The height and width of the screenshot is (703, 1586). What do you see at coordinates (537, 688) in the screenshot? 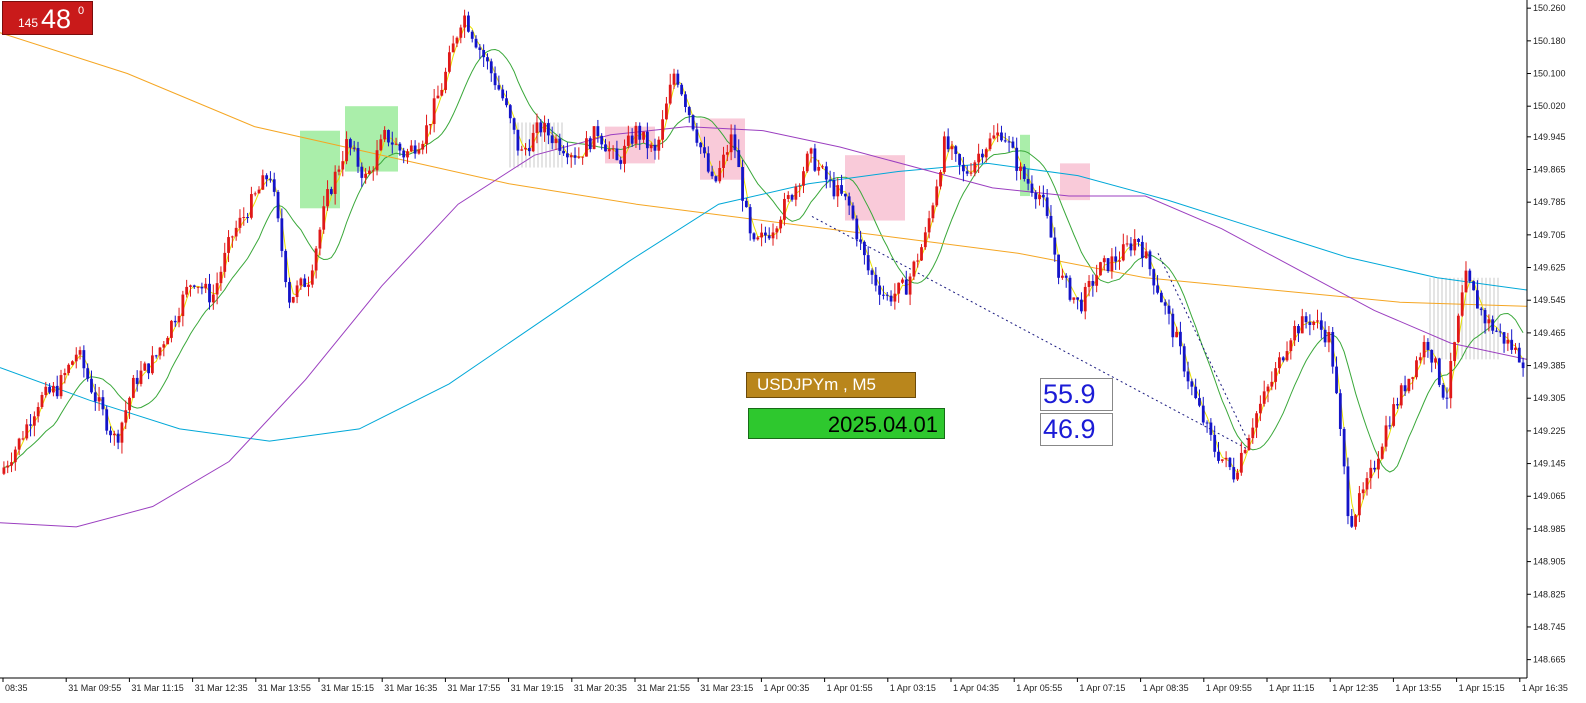
I see `x-tick-label: 31 Mar 19:15` at bounding box center [537, 688].